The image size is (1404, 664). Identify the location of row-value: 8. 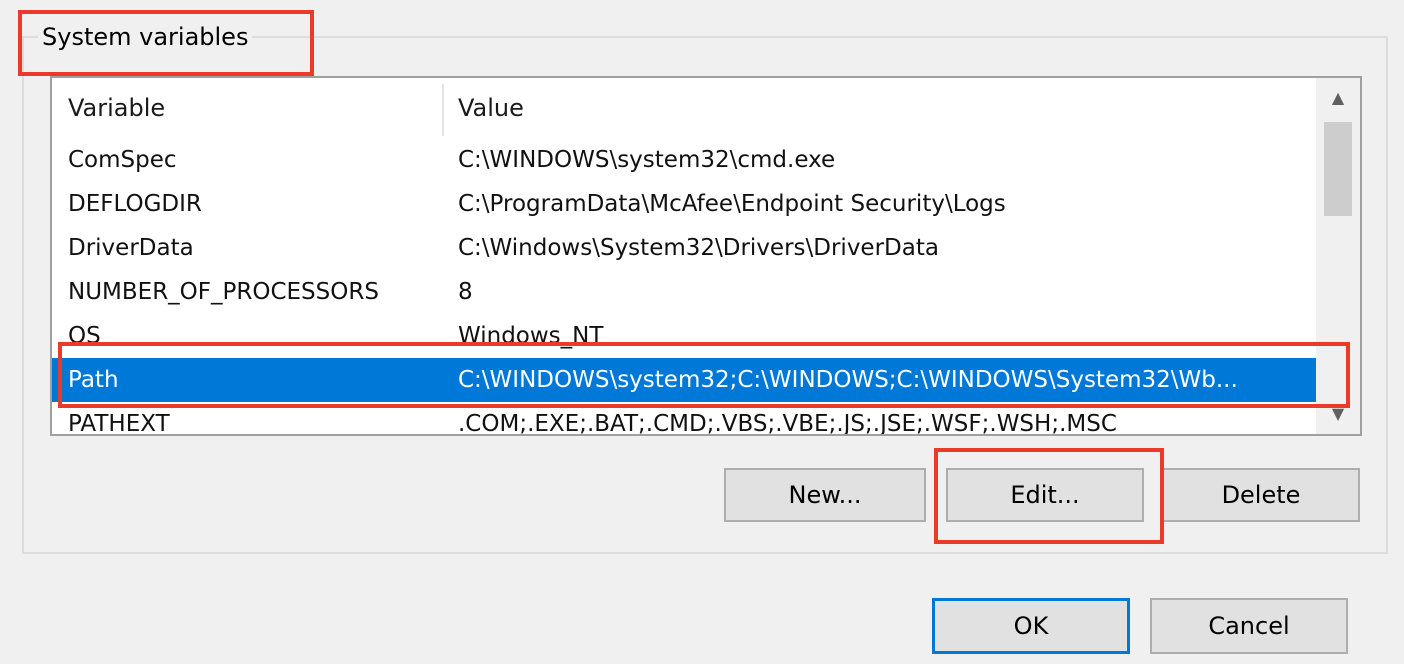
(465, 292).